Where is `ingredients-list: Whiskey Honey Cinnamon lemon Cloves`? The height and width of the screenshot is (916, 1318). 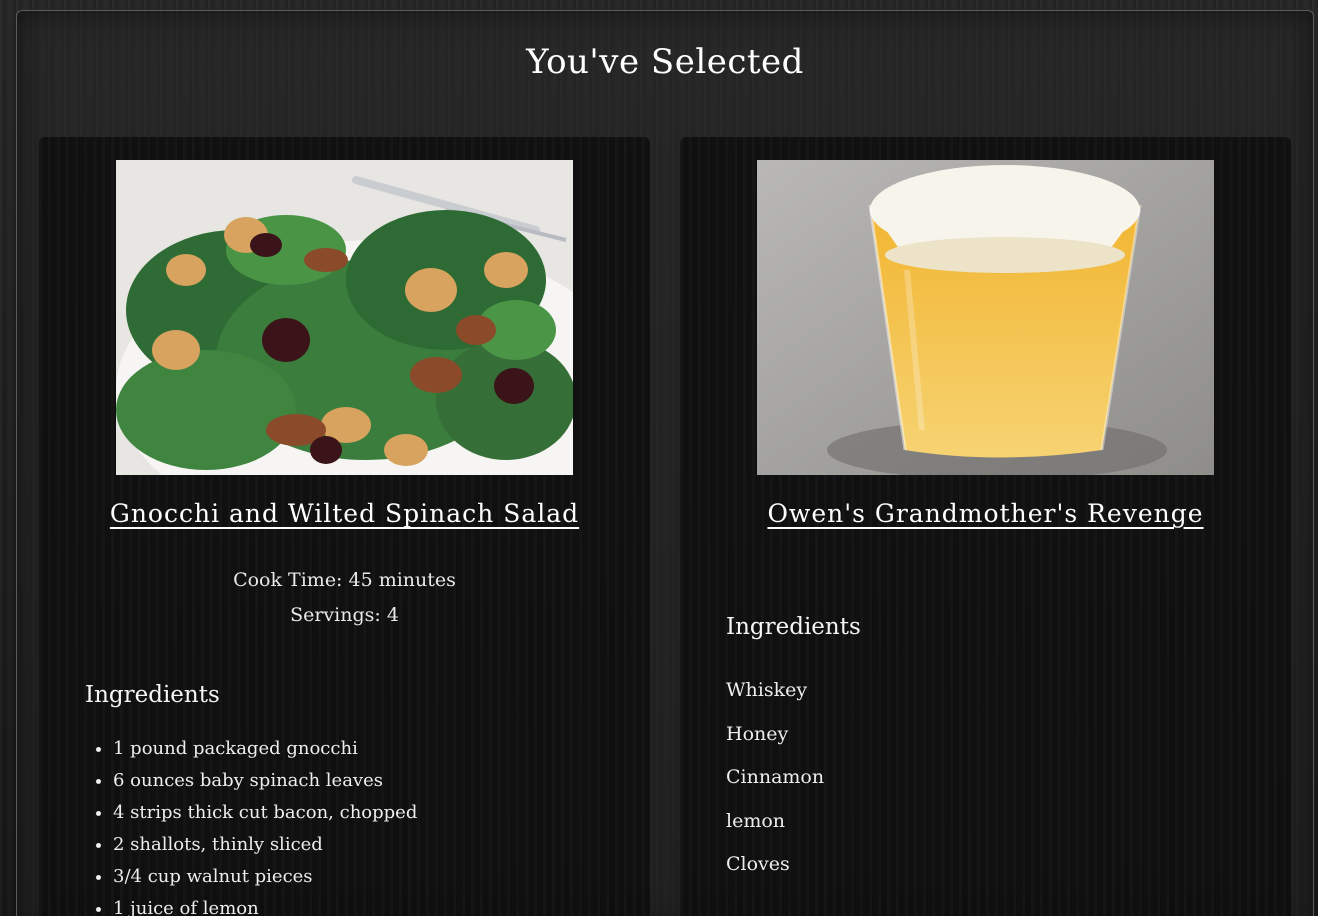
ingredients-list: Whiskey Honey Cinnamon lemon Cloves is located at coordinates (775, 778).